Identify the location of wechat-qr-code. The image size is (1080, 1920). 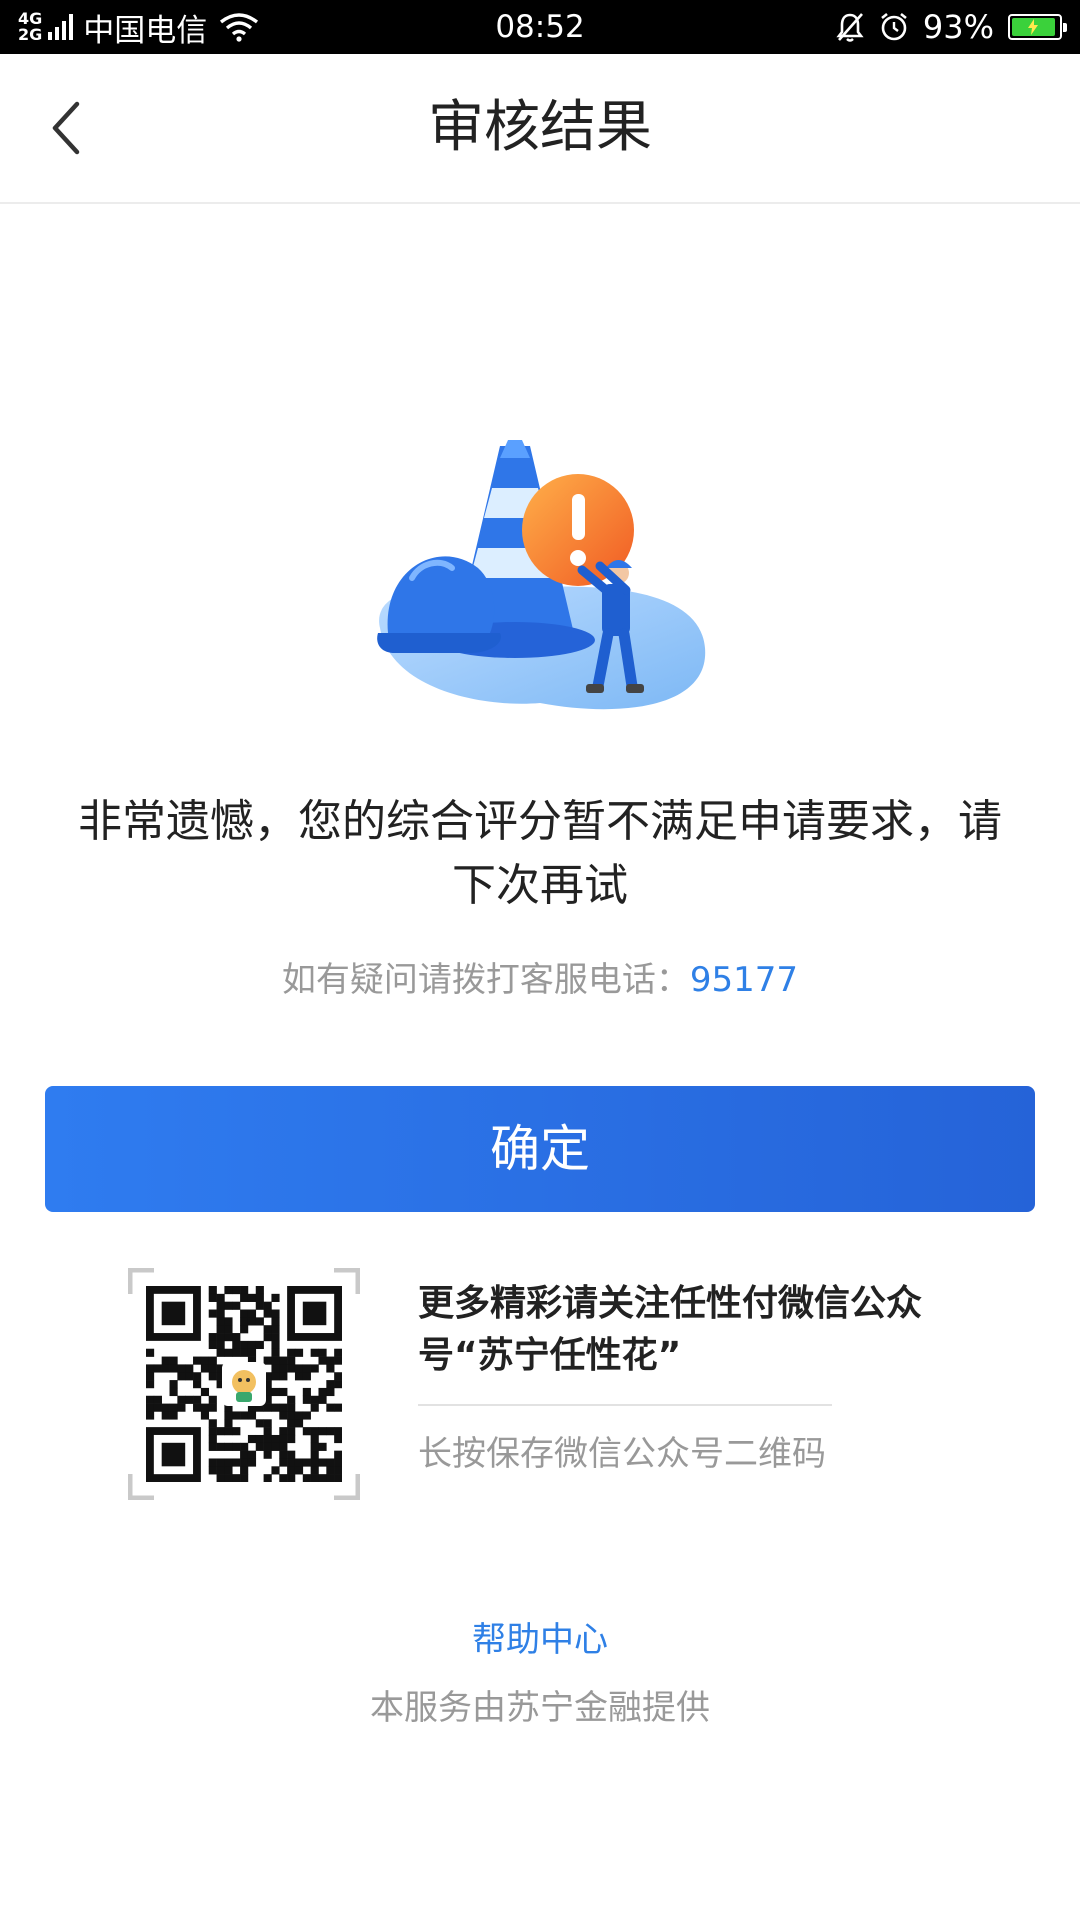
(244, 1384).